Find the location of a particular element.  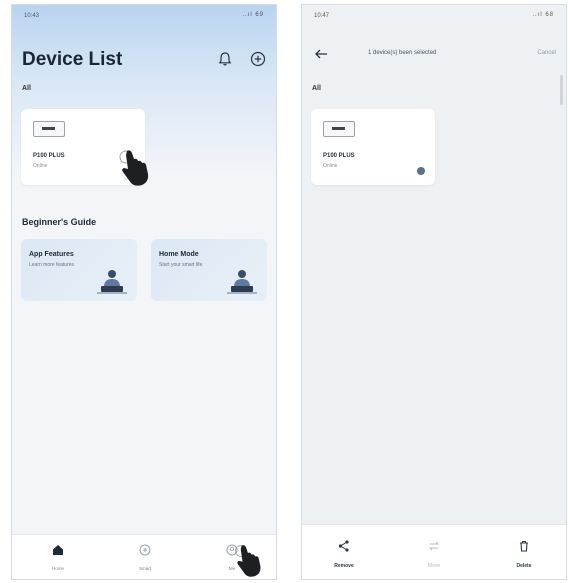

guide-title: Home Mode is located at coordinates (179, 254).